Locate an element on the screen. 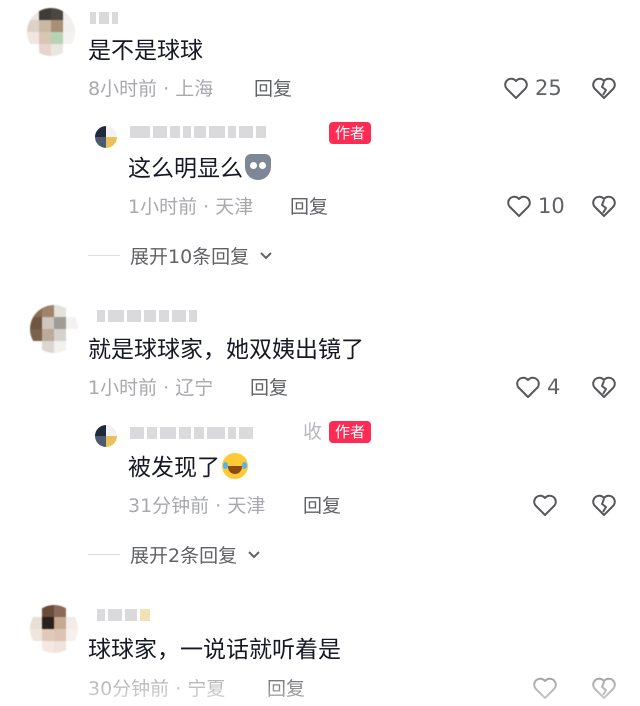  comment-text: 球球家，一说话就听着是 is located at coordinates (214, 650).